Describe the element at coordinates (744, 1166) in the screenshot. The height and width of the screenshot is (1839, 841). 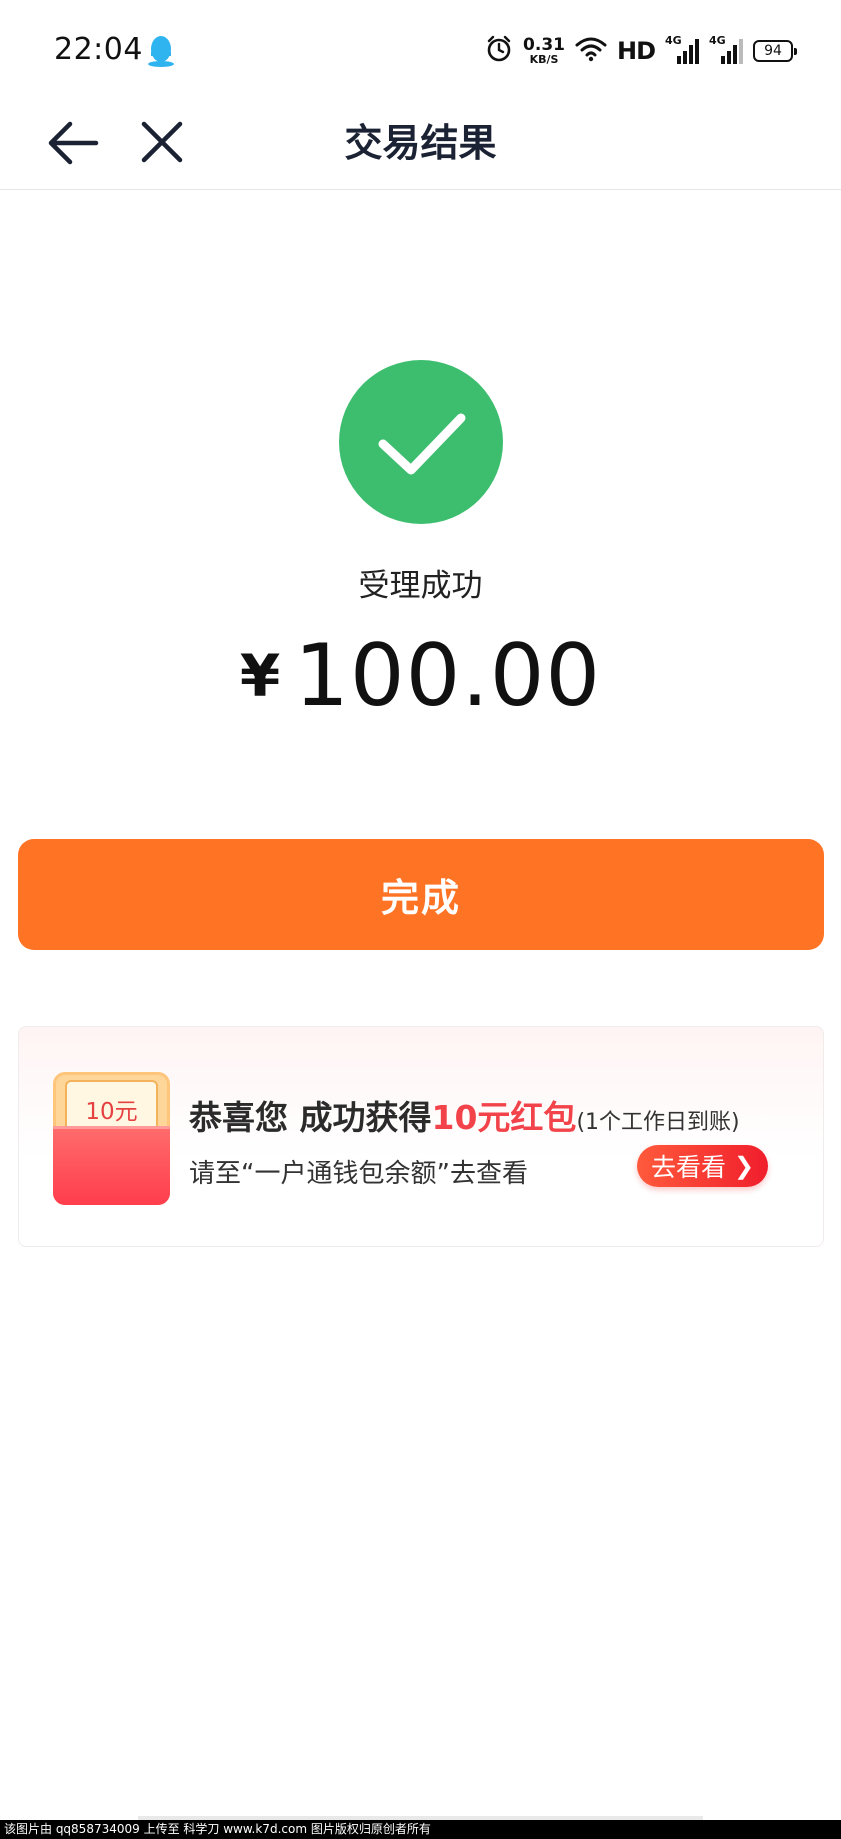
I see `chevron-right-icon: ❯` at that location.